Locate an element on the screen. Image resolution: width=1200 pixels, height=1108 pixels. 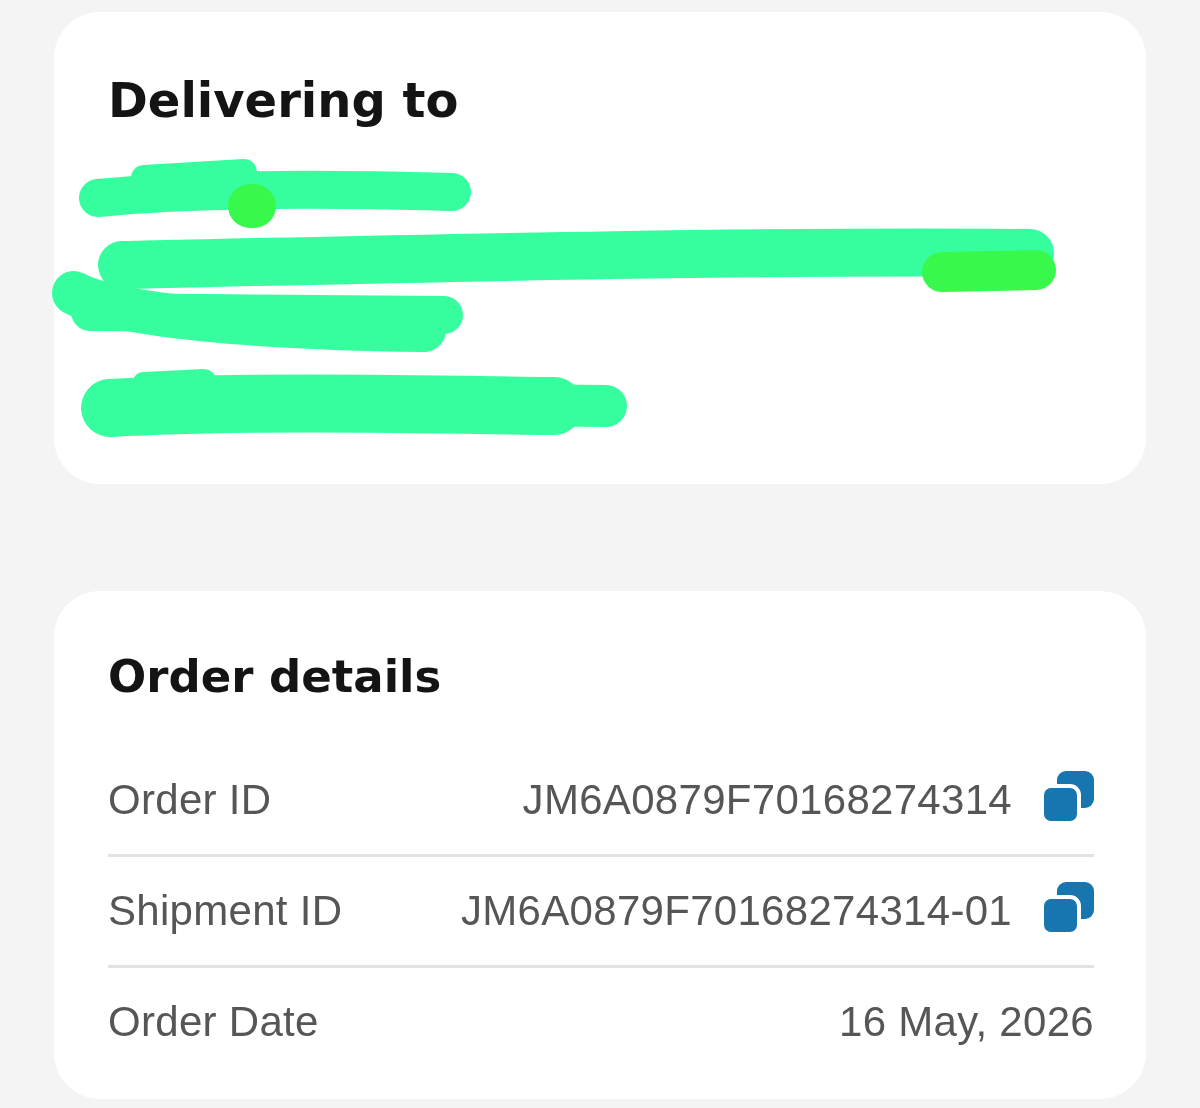
section-title: Delivering to is located at coordinates (283, 100).